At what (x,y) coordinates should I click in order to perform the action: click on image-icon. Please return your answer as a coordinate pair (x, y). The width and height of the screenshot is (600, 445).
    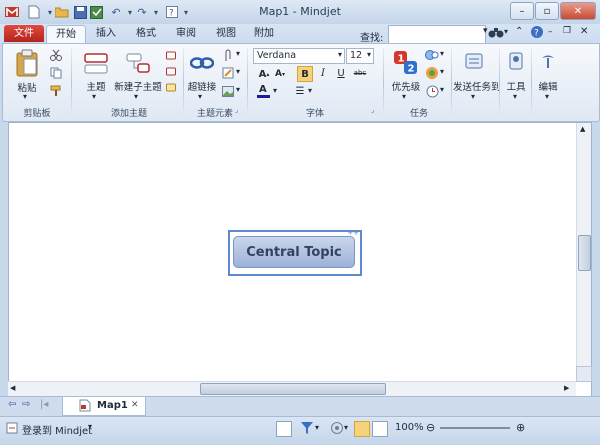
    Looking at the image, I should click on (228, 91).